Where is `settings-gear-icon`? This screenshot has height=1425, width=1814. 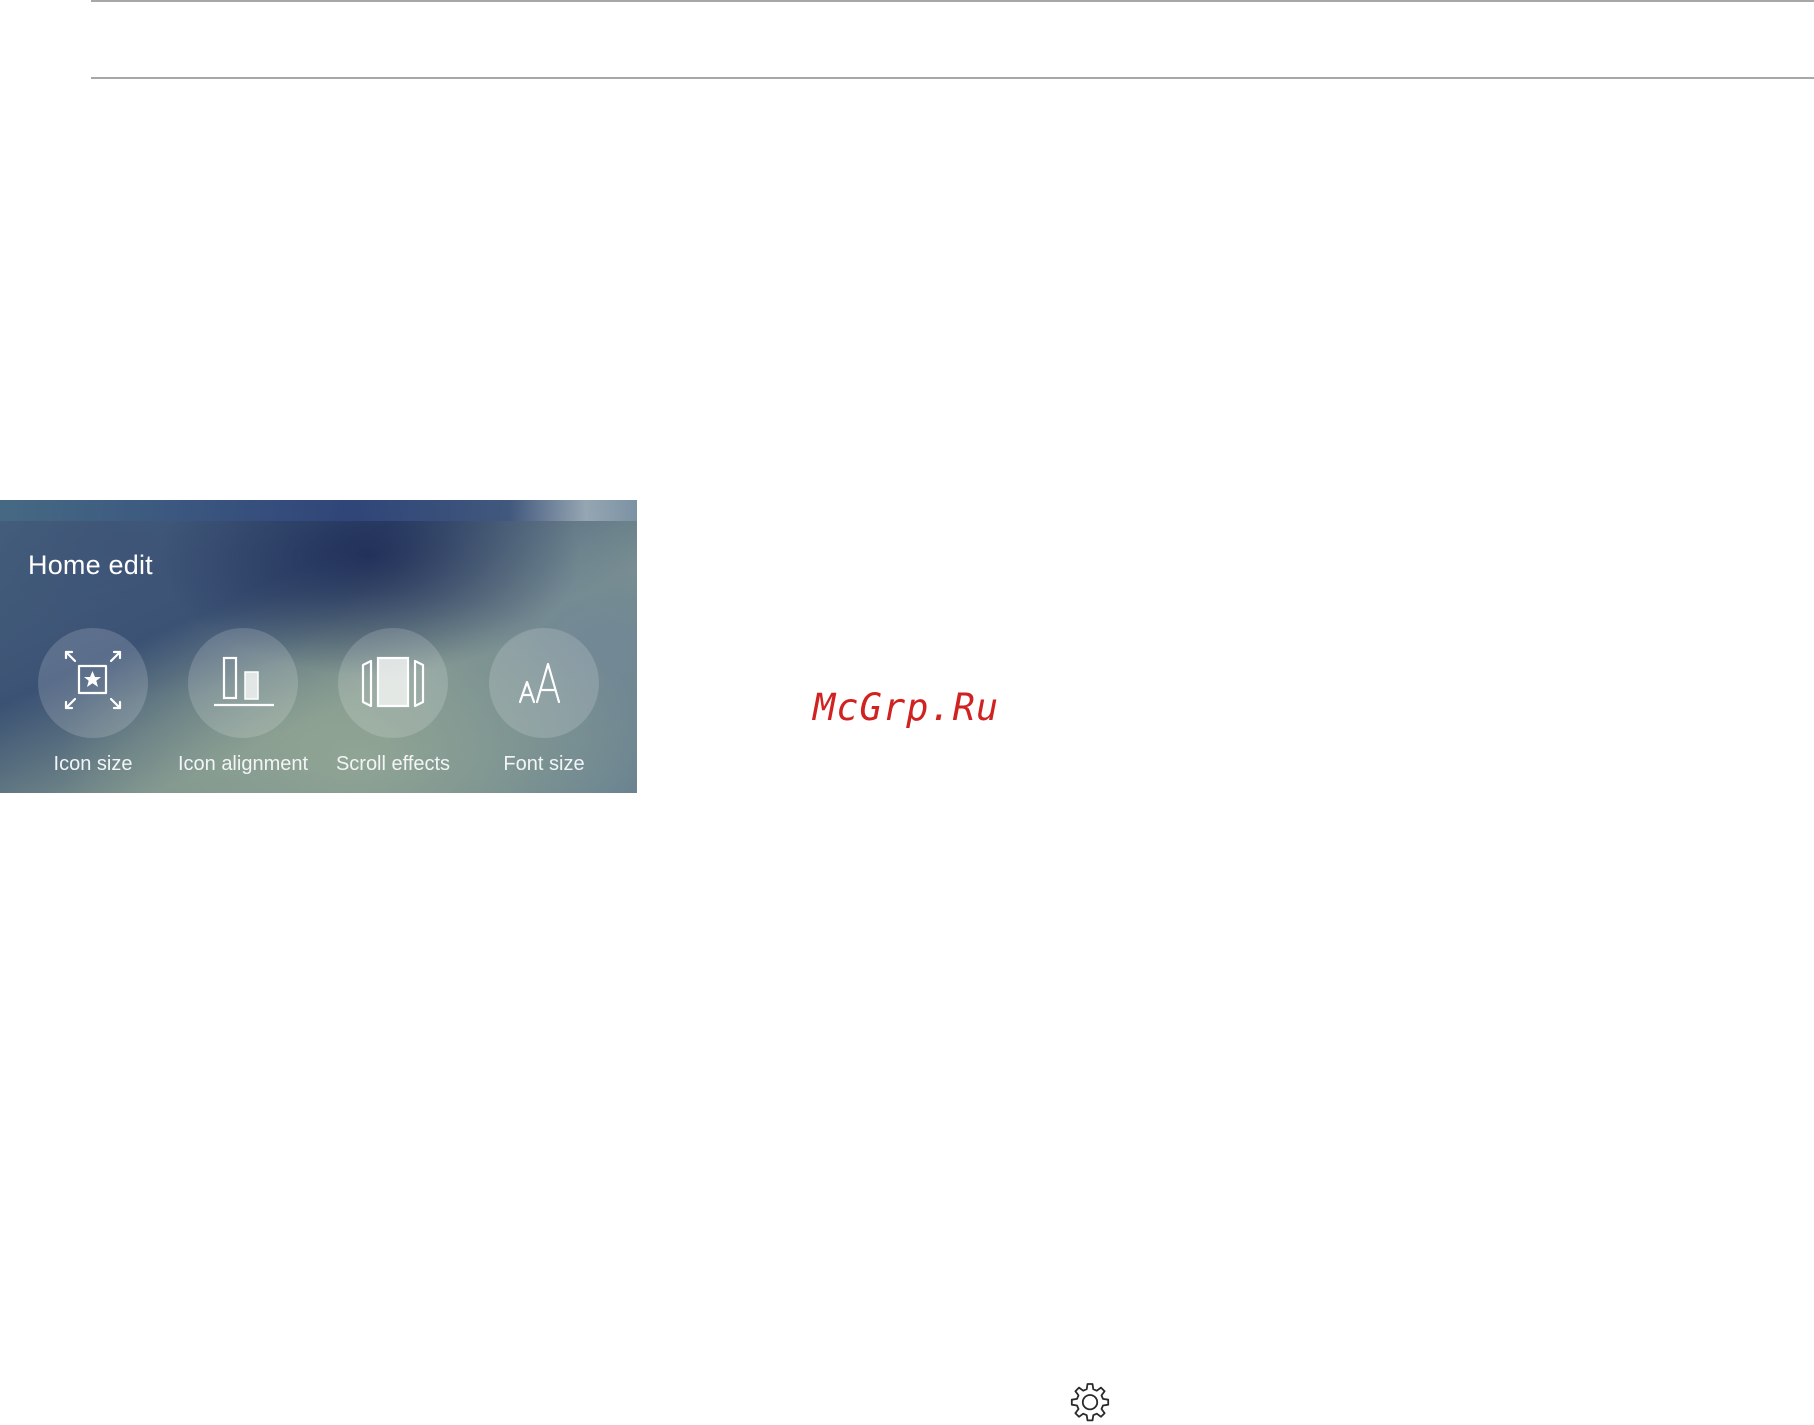
settings-gear-icon is located at coordinates (1090, 1402).